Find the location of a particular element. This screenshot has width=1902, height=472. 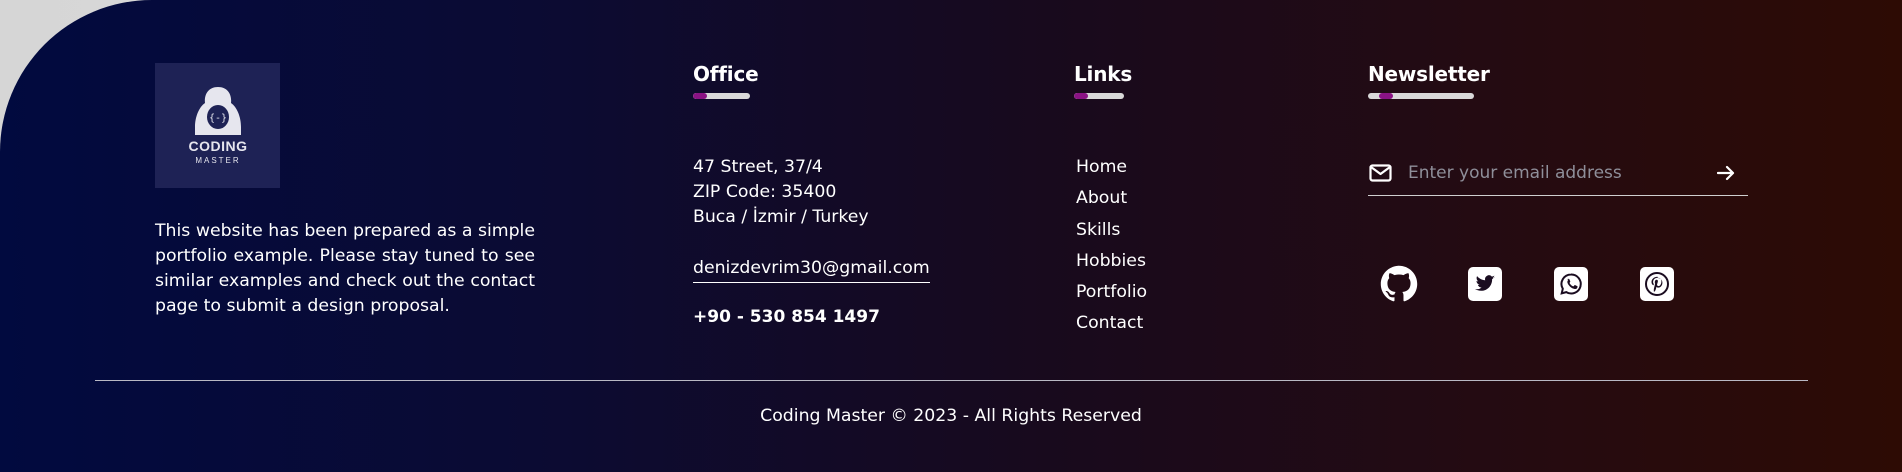

logo-glyph: {-} is located at coordinates (217, 118).